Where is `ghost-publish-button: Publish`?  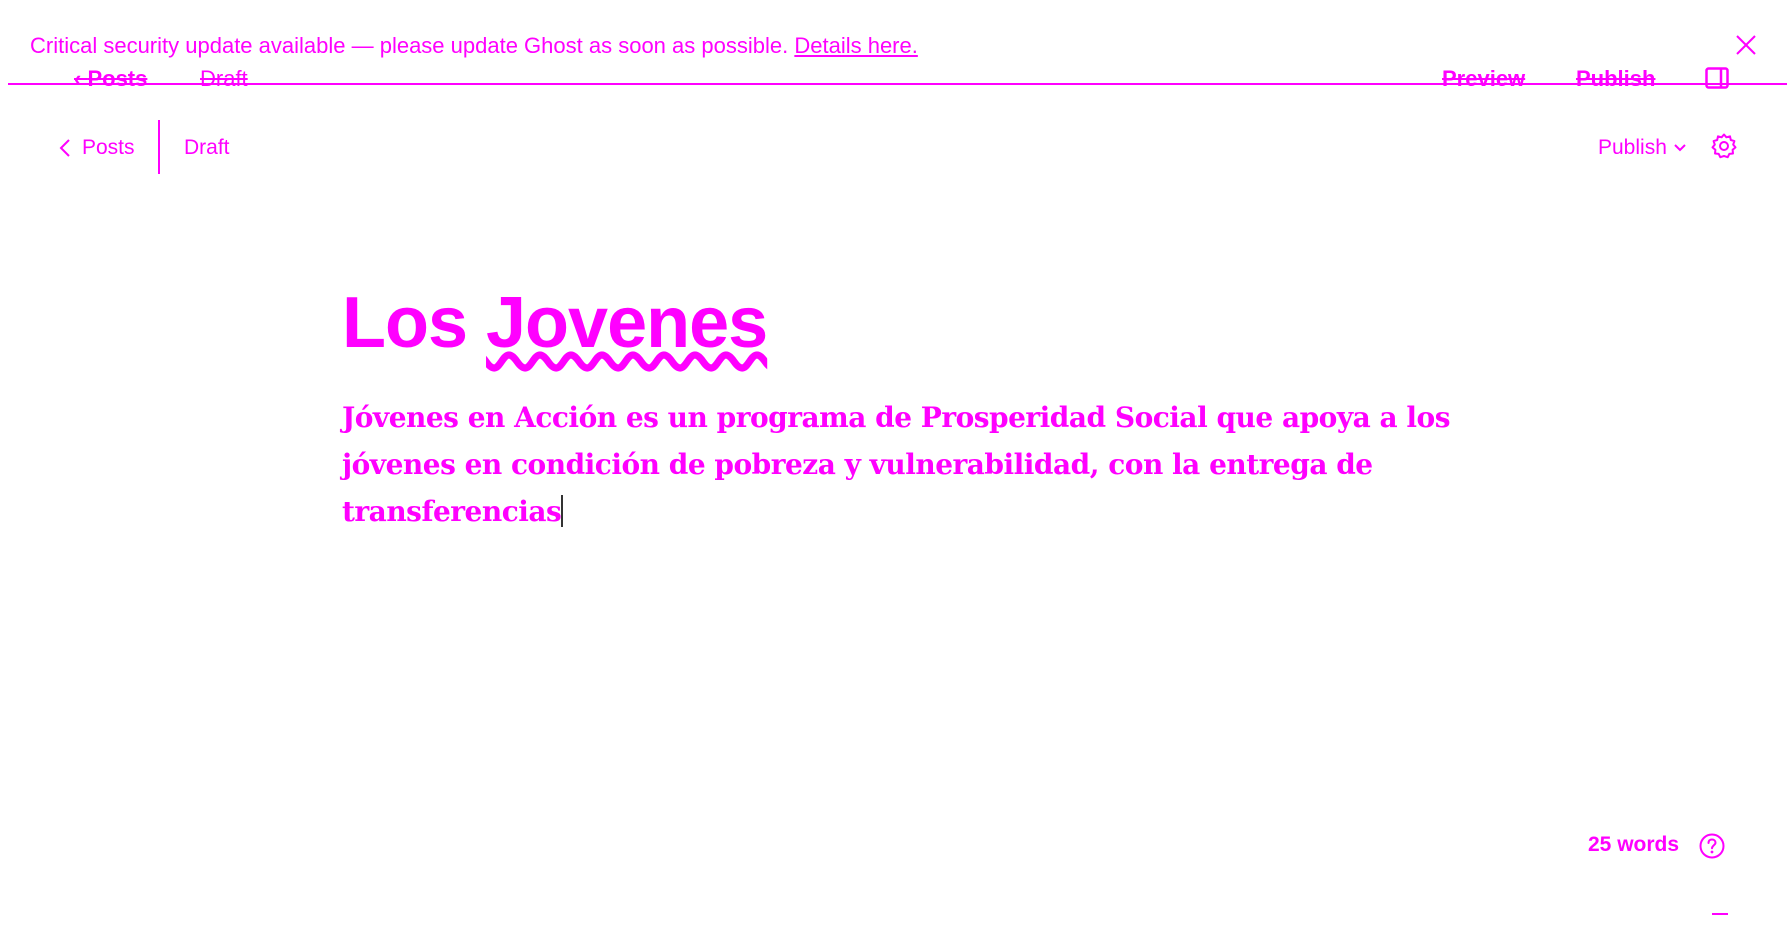
ghost-publish-button: Publish is located at coordinates (1615, 79).